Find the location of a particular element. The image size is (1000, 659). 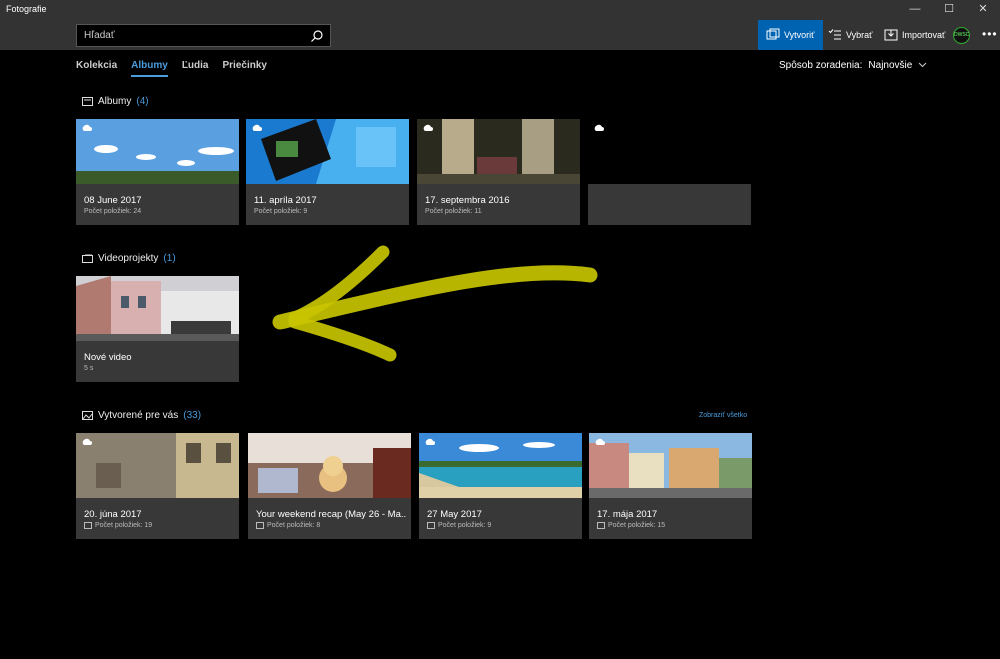

created-title: 17. mája 2017 is located at coordinates (627, 514).